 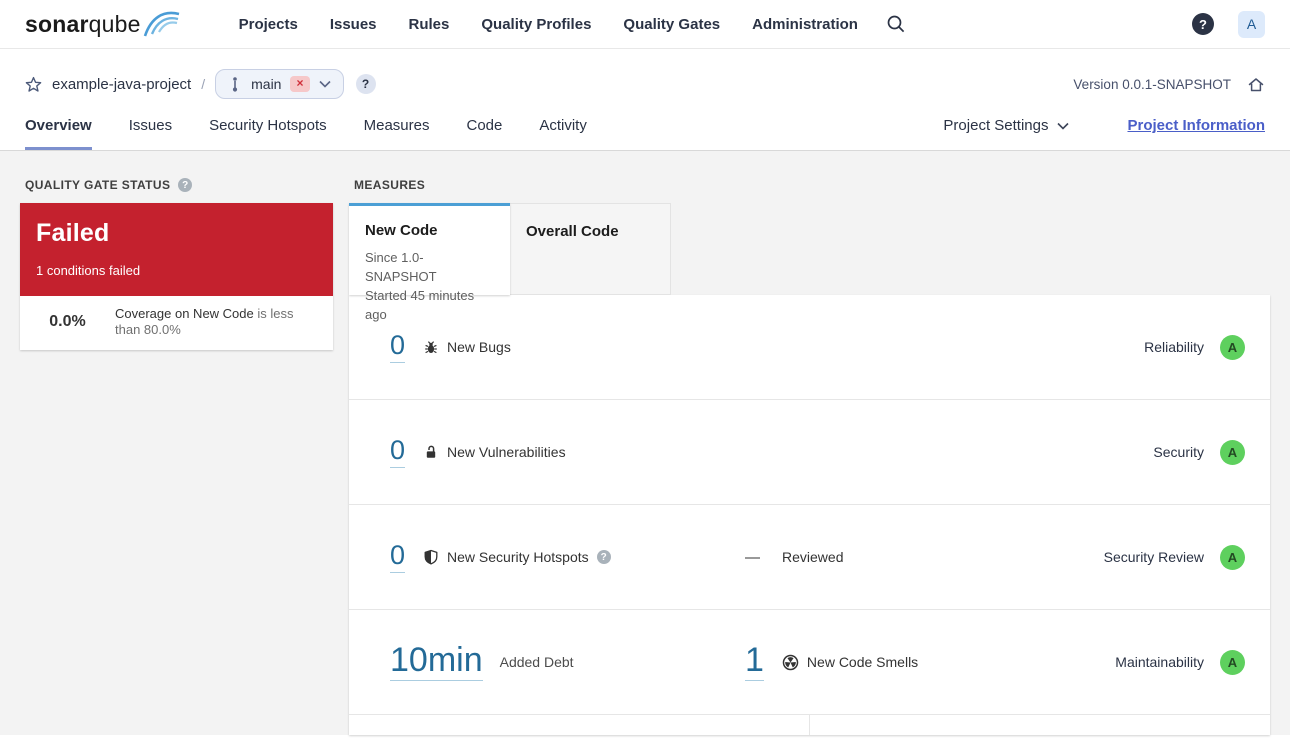 What do you see at coordinates (73, 233) in the screenshot?
I see `quality-gate-status: Failed` at bounding box center [73, 233].